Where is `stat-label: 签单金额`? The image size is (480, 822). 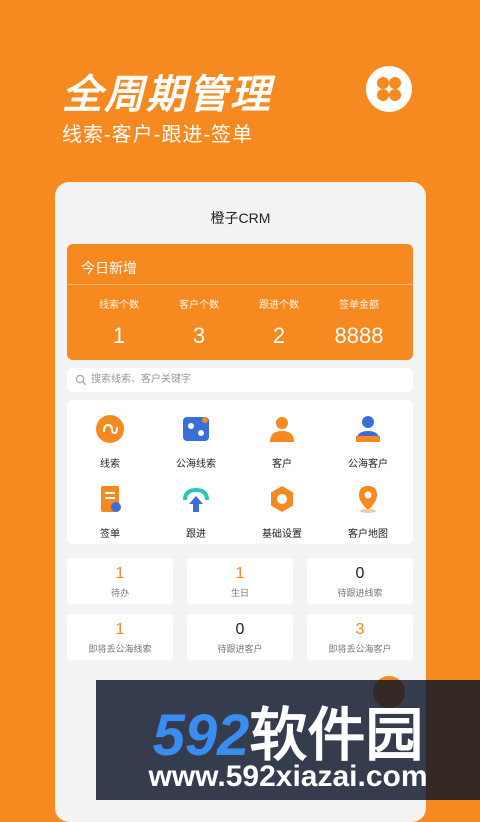 stat-label: 签单金额 is located at coordinates (359, 305).